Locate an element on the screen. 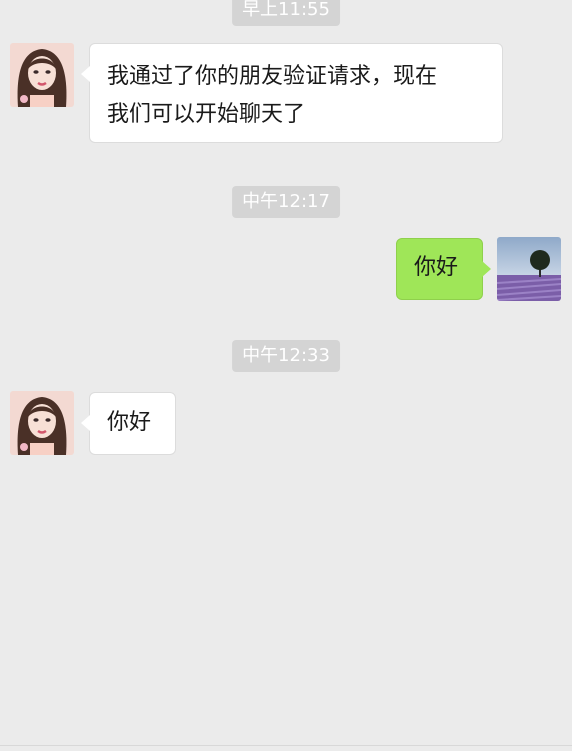  timestamp: 中午12:33 is located at coordinates (286, 356).